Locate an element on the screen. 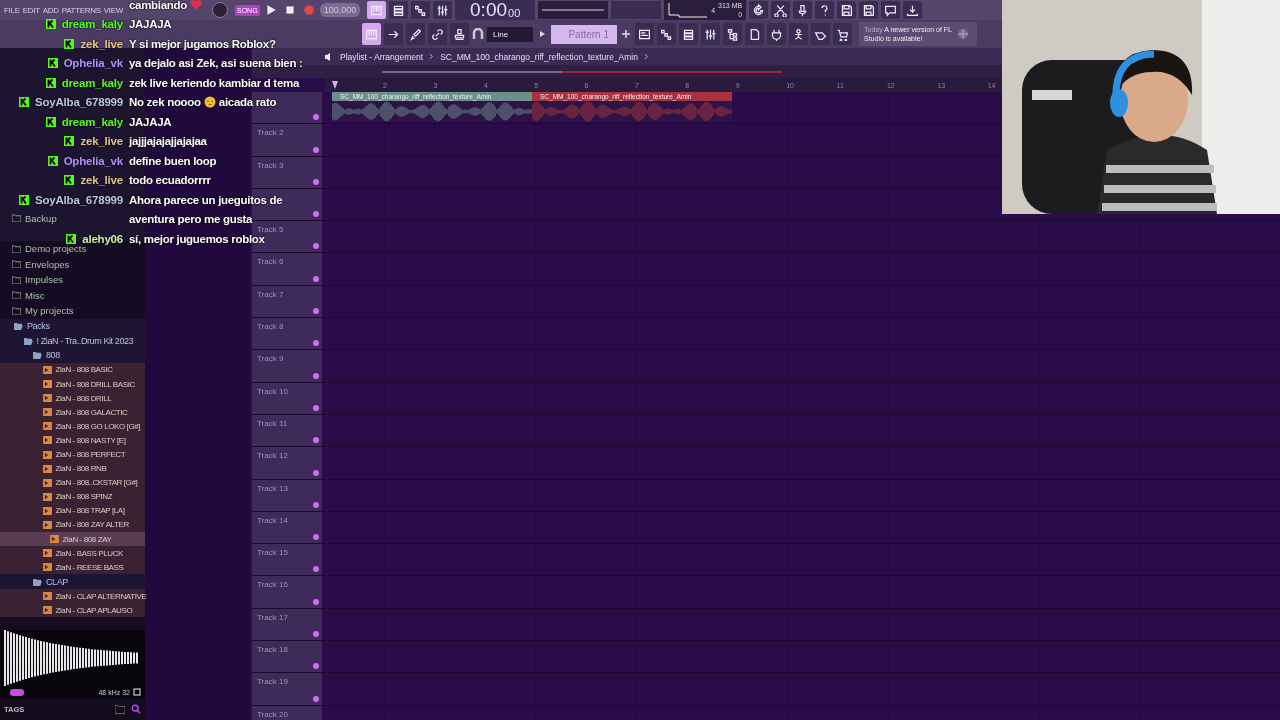 The width and height of the screenshot is (1280, 720). sample-item: ZiaN - BASS PLUCK is located at coordinates (72, 553).